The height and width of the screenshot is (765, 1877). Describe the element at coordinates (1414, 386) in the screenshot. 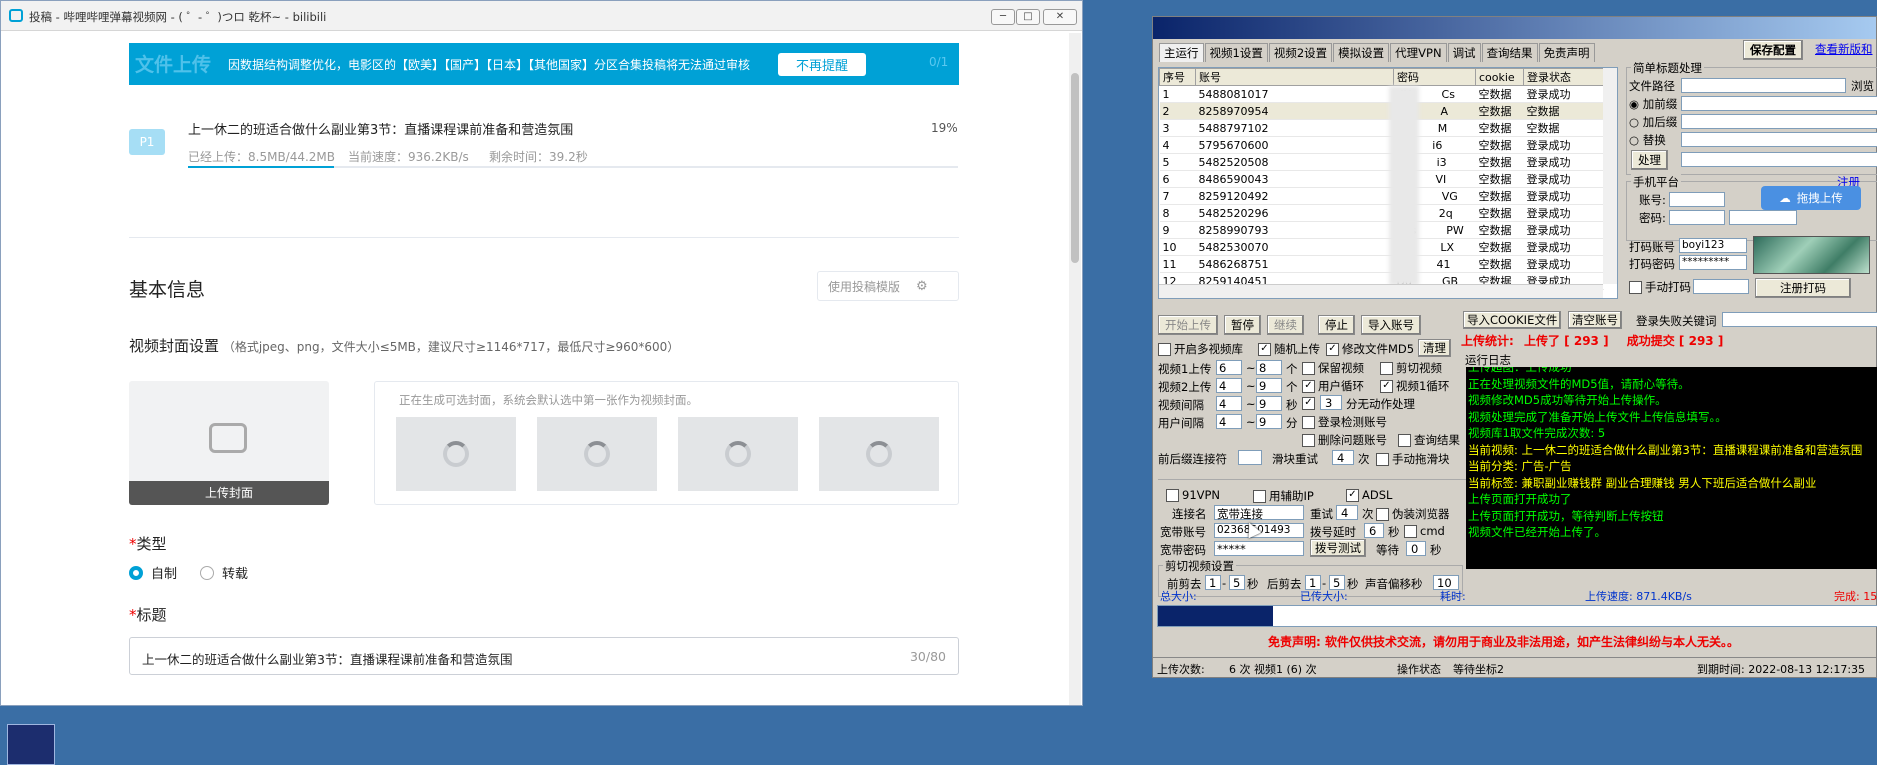

I see `video-loop-checkbox: ✓ 视频1循环` at that location.